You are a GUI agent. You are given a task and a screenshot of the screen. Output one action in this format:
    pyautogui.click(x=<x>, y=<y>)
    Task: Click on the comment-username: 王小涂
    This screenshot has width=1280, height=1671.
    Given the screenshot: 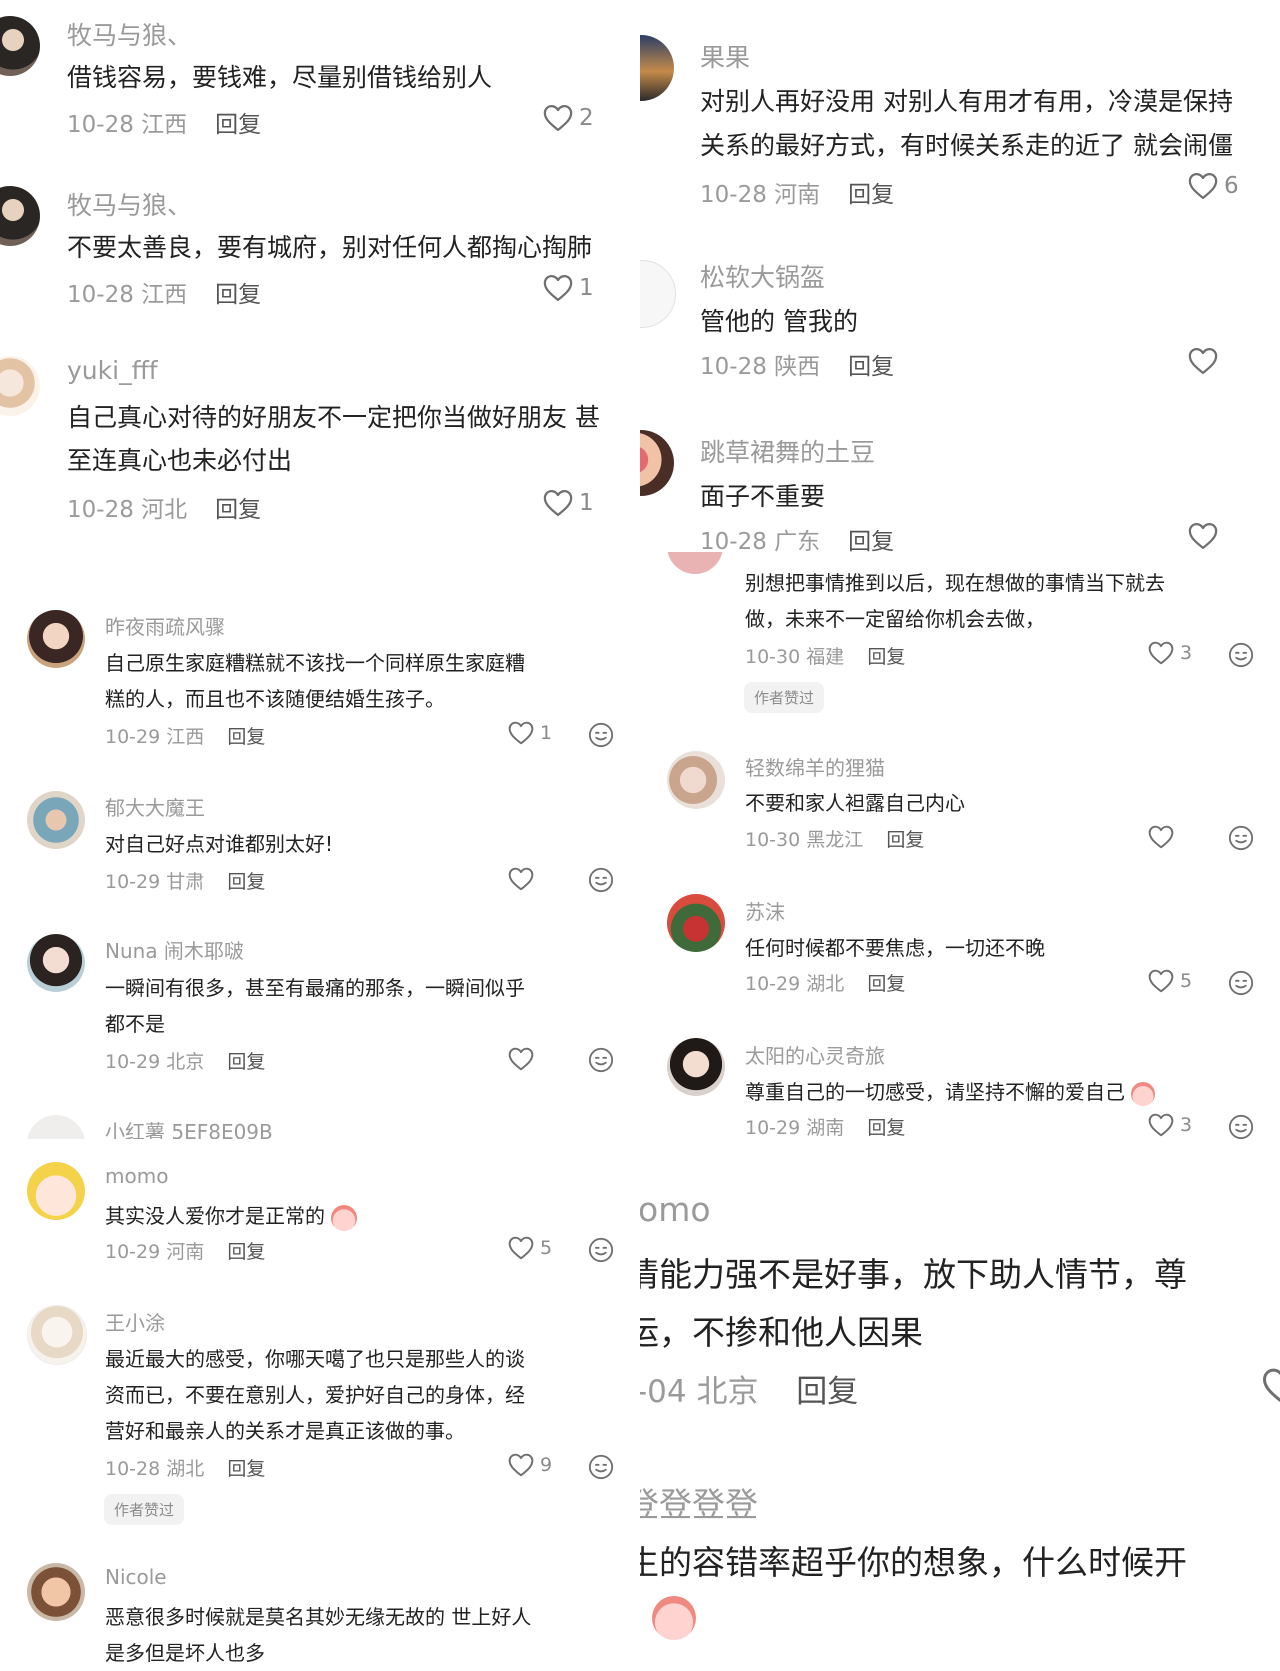 What is the action you would take?
    pyautogui.click(x=135, y=1321)
    